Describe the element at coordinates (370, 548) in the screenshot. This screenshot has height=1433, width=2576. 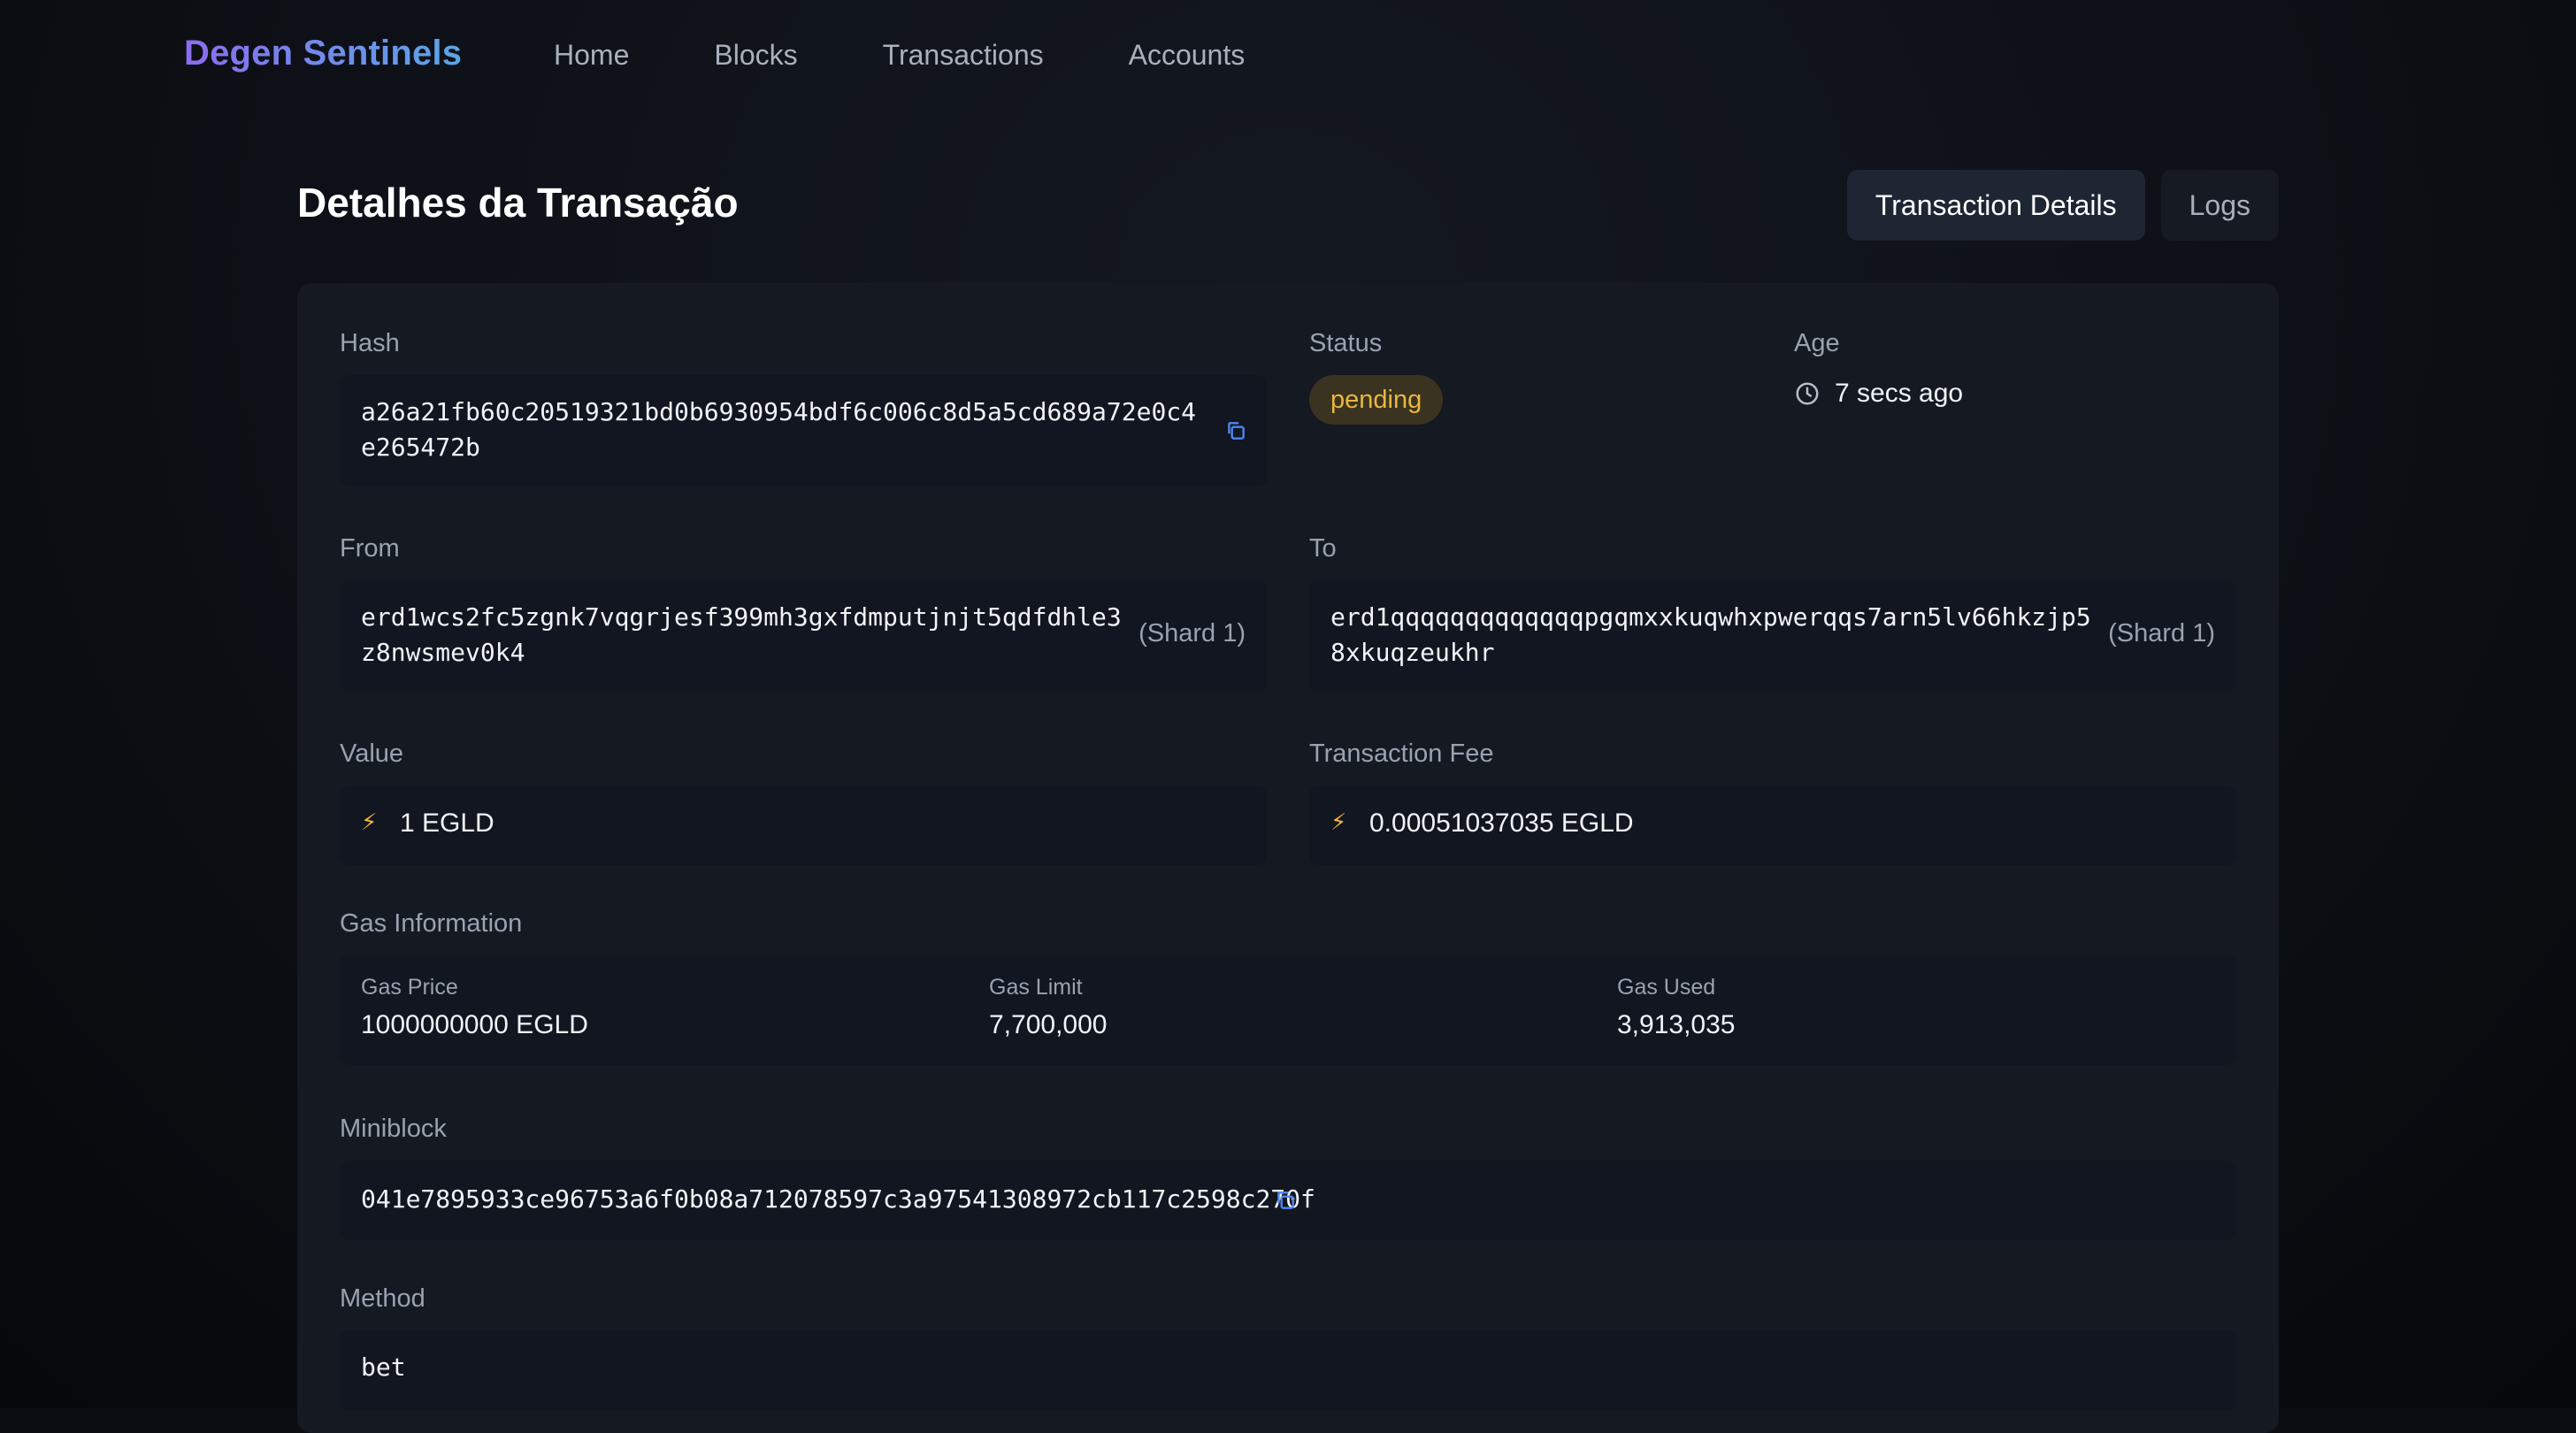
I see `from-label: From` at that location.